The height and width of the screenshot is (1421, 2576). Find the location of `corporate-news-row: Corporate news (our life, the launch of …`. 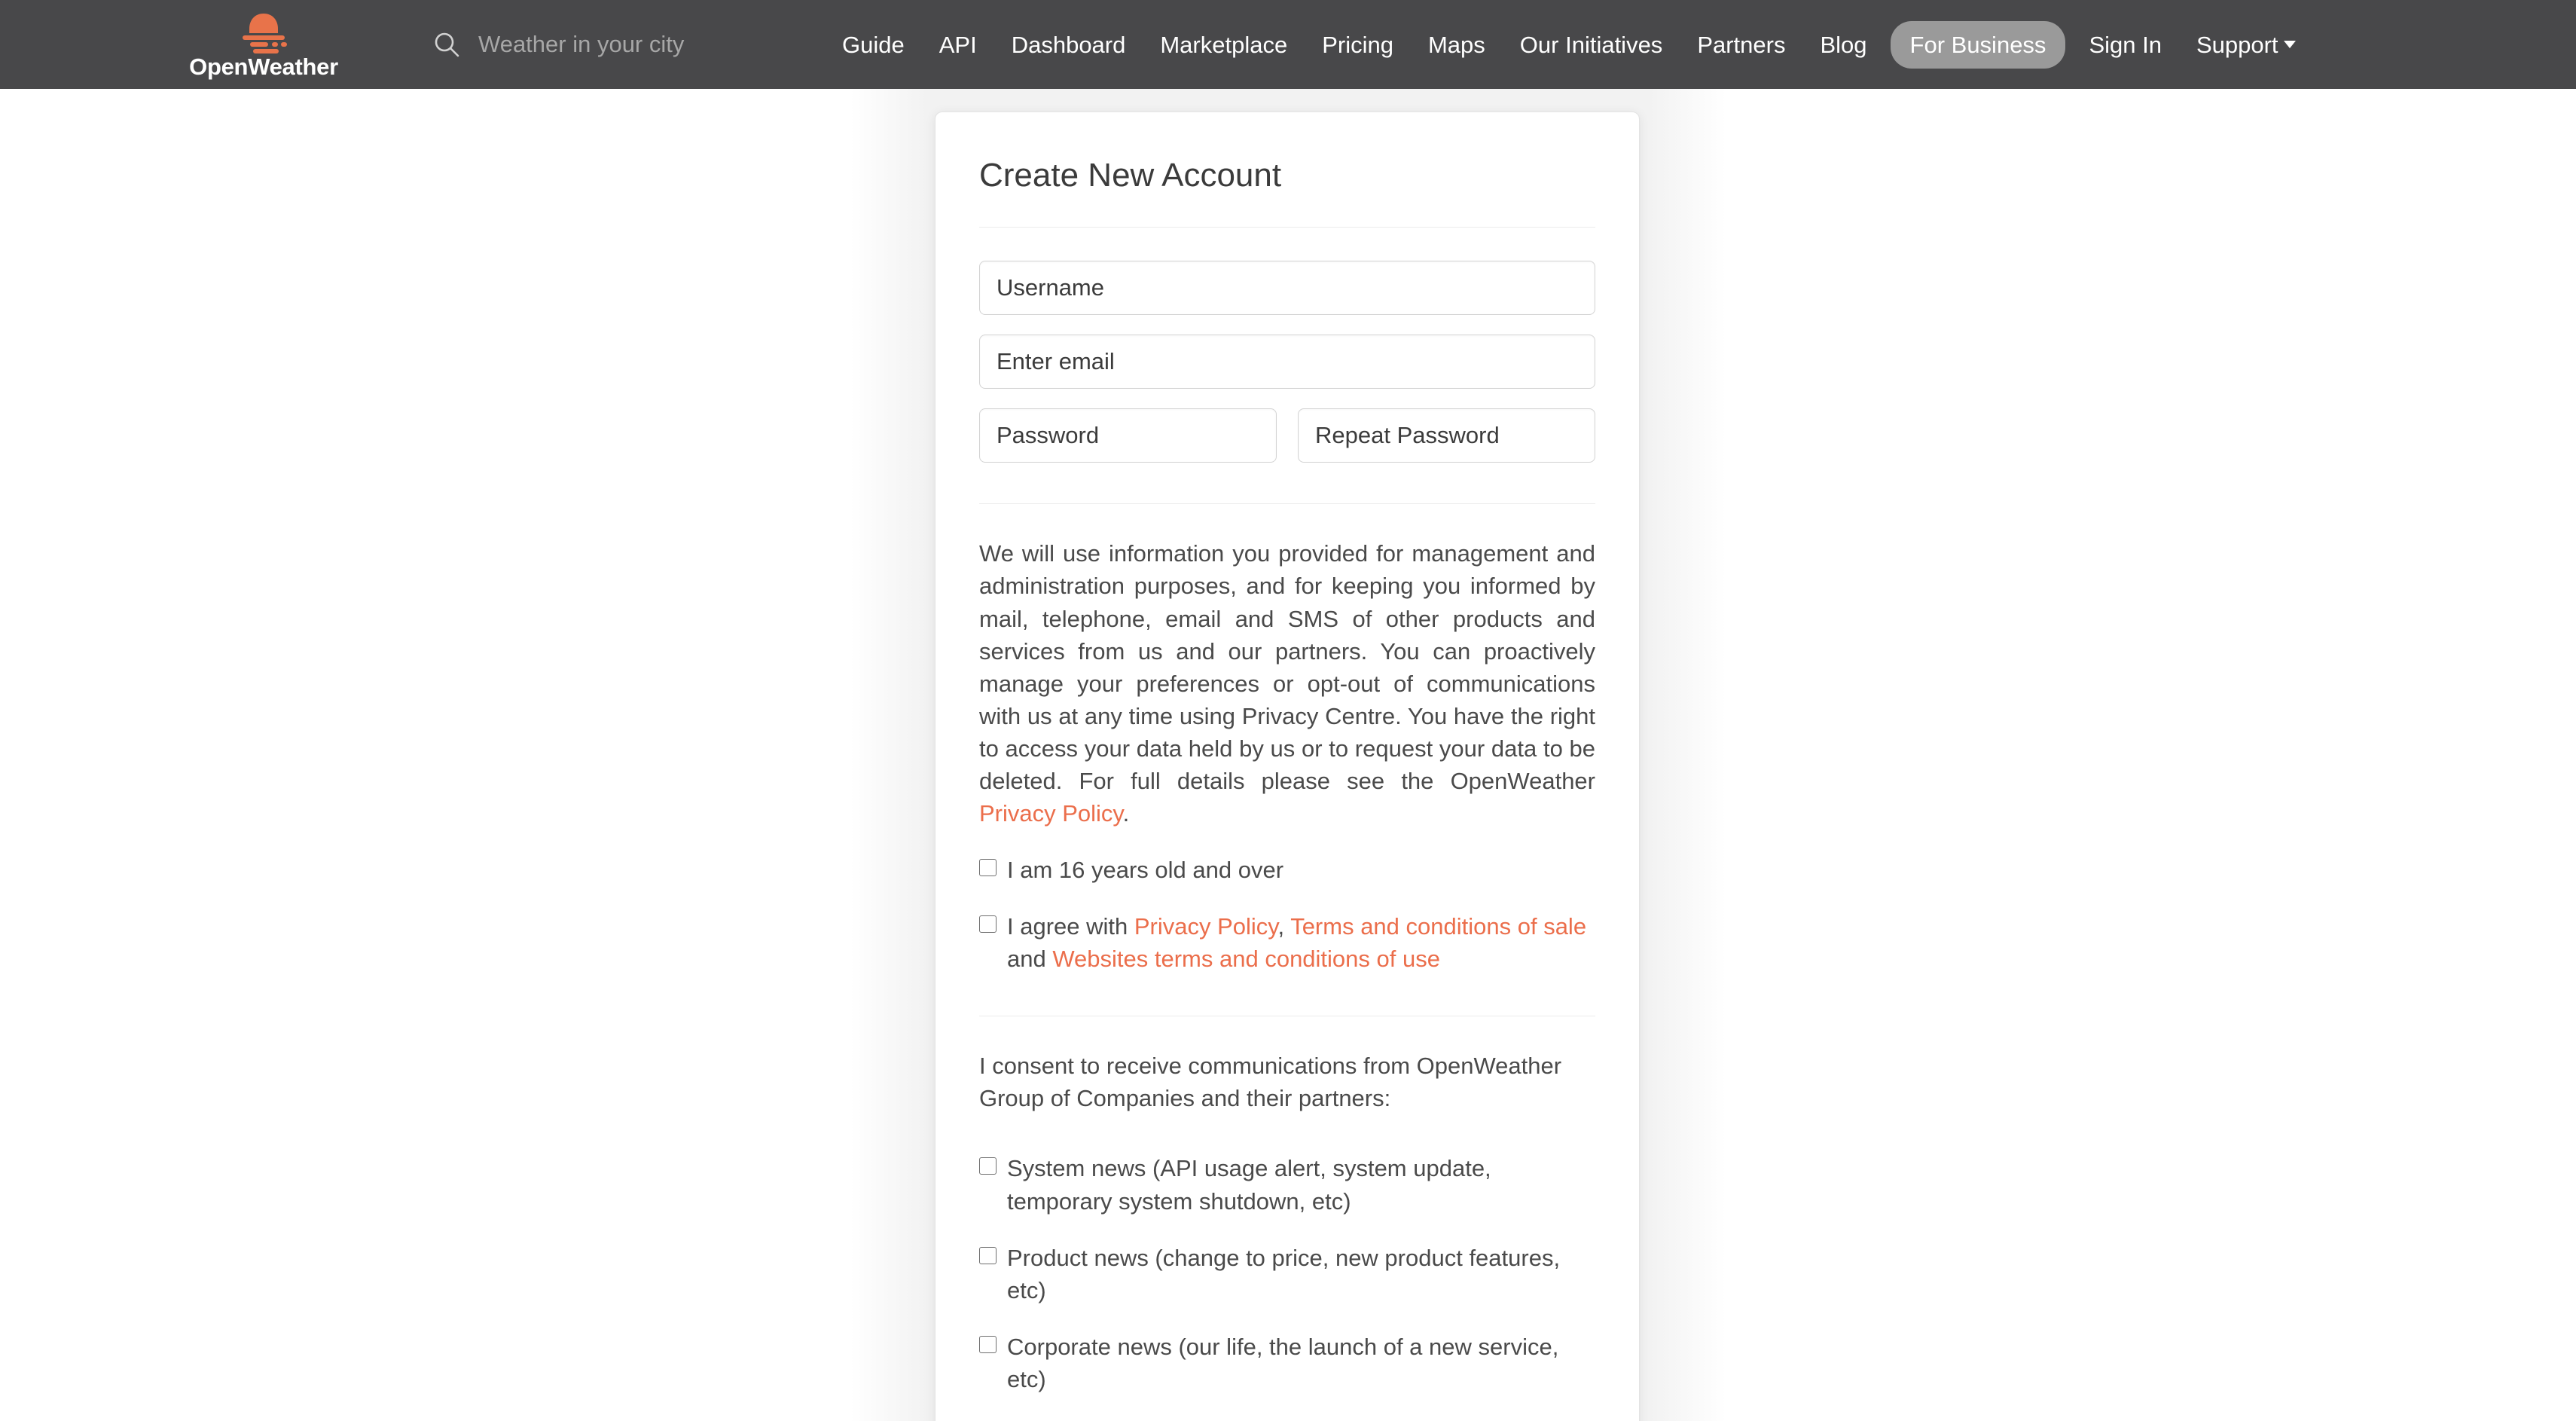

corporate-news-row: Corporate news (our life, the launch of … is located at coordinates (1287, 1363).